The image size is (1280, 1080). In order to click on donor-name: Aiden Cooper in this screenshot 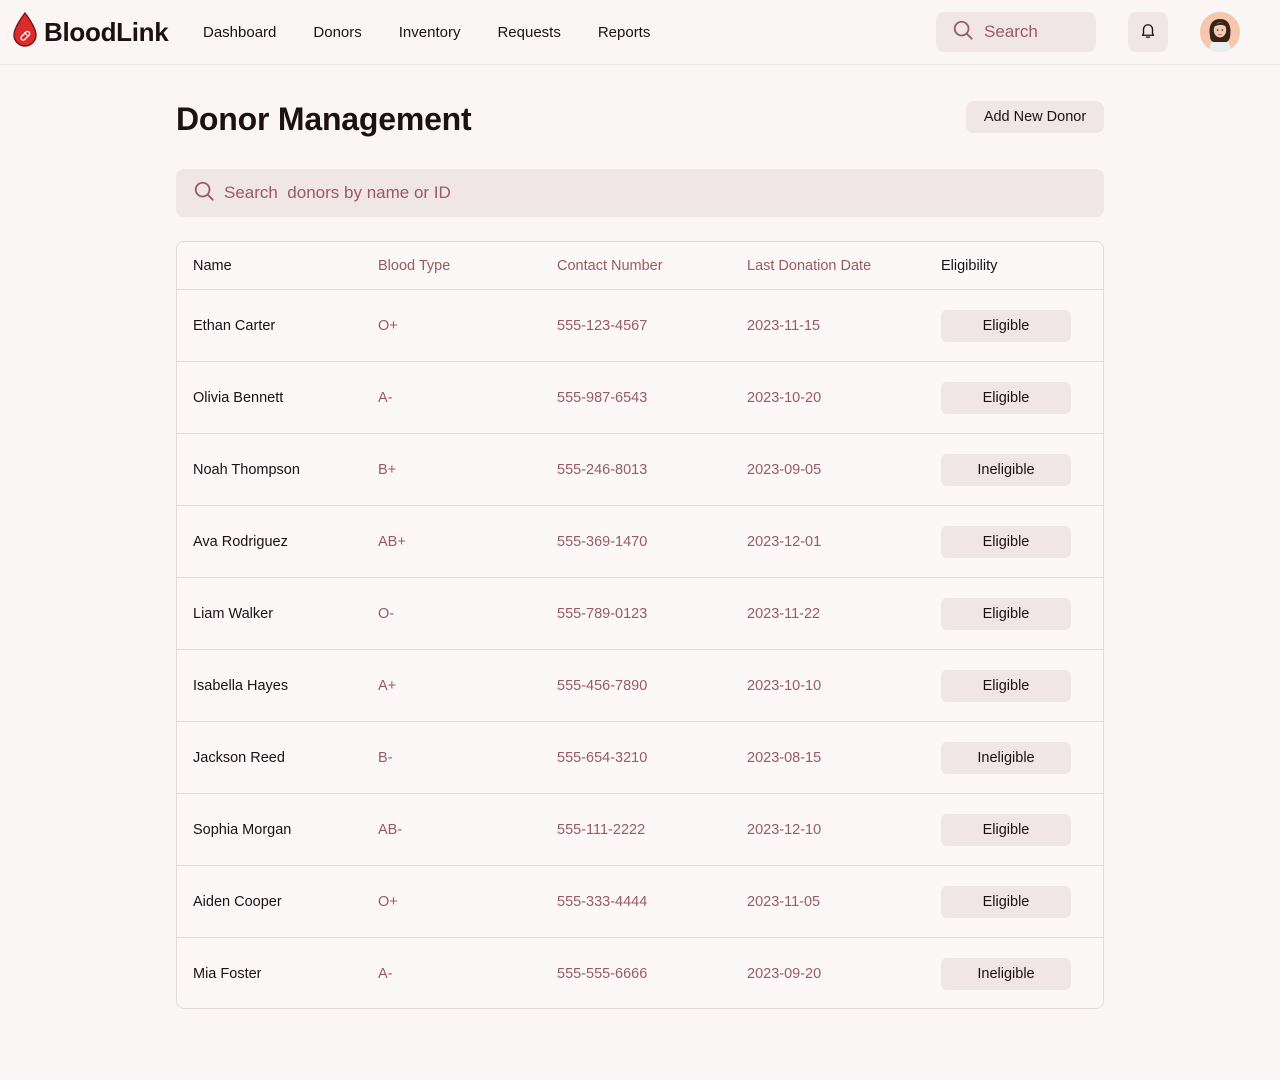, I will do `click(237, 901)`.